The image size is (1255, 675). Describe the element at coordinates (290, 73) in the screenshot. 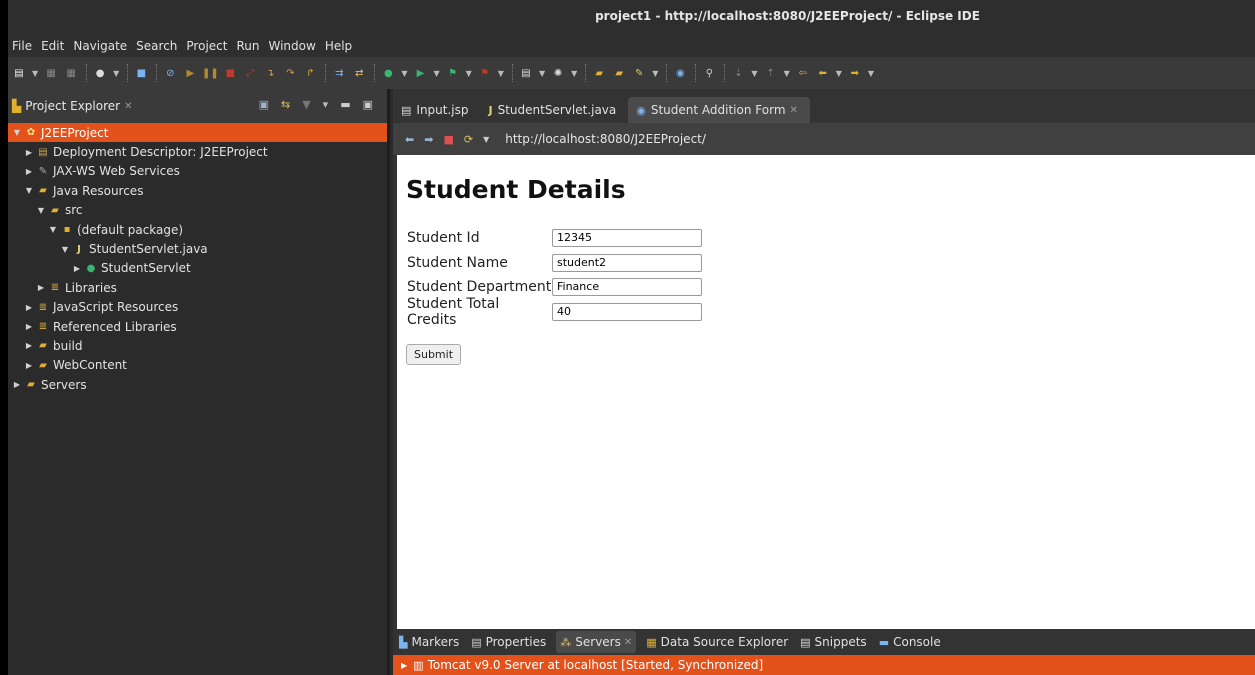

I see `step-over-icon: ↷` at that location.